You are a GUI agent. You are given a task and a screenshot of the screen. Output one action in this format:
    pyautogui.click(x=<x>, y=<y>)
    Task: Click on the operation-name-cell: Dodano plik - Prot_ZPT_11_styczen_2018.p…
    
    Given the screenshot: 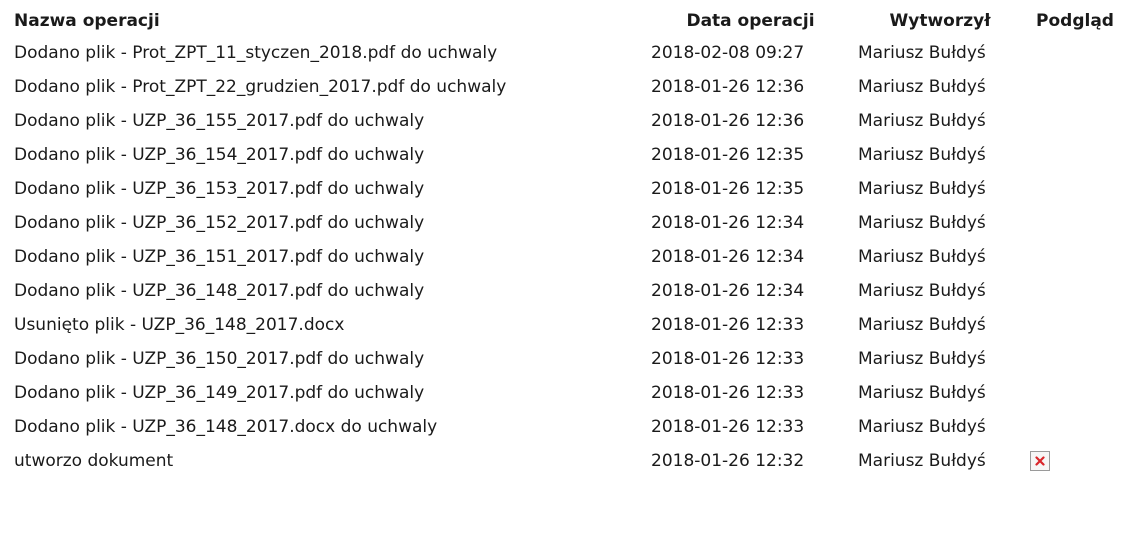 What is the action you would take?
    pyautogui.click(x=256, y=53)
    